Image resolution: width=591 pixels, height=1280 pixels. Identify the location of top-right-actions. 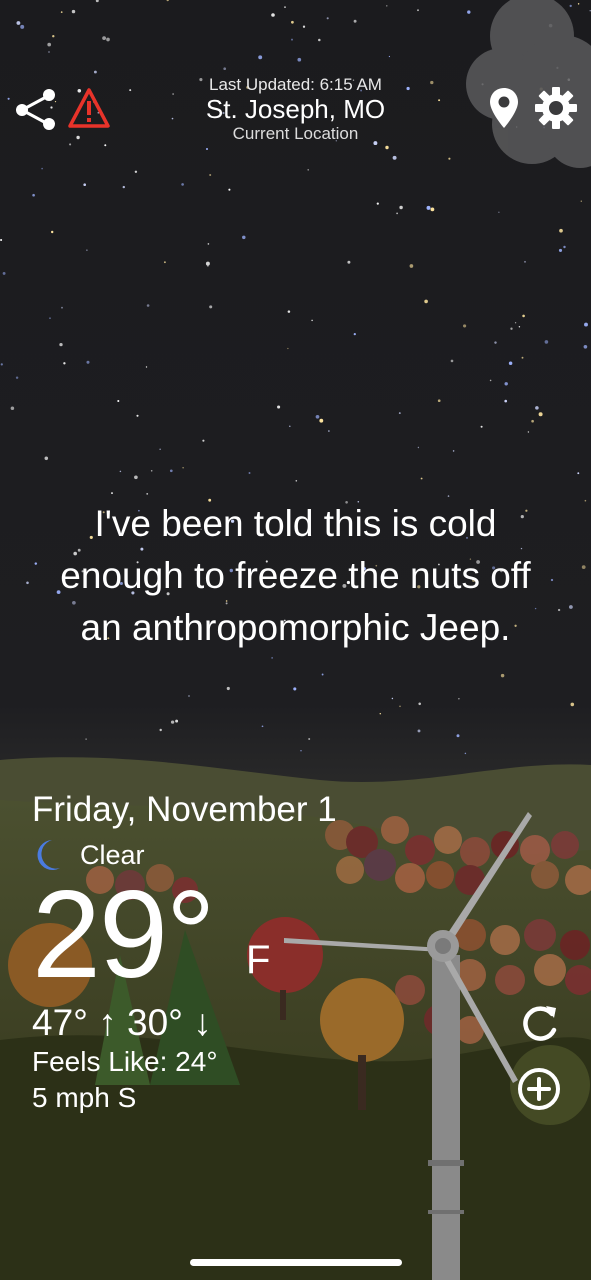
(533, 108).